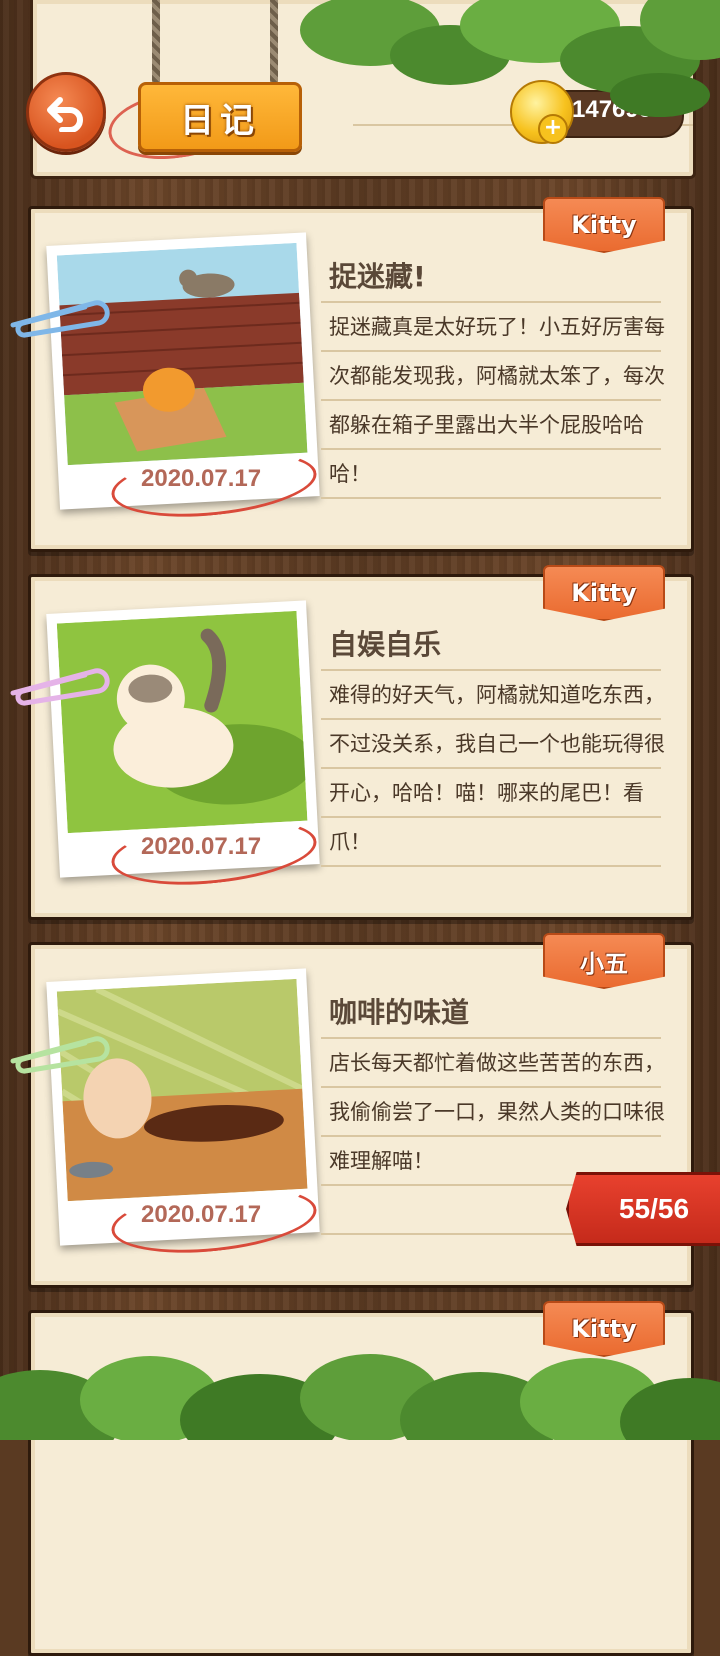 Image resolution: width=720 pixels, height=1656 pixels. Describe the element at coordinates (399, 1012) in the screenshot. I see `entry-title: 咖啡的味道` at that location.